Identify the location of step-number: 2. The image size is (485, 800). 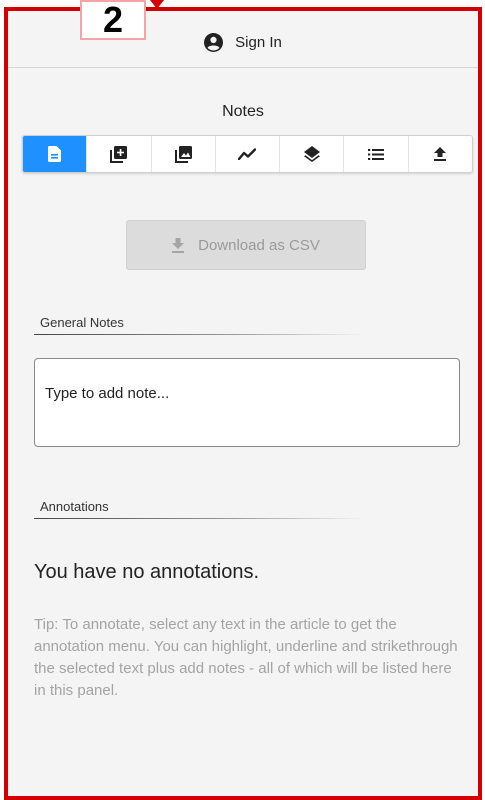
(113, 20).